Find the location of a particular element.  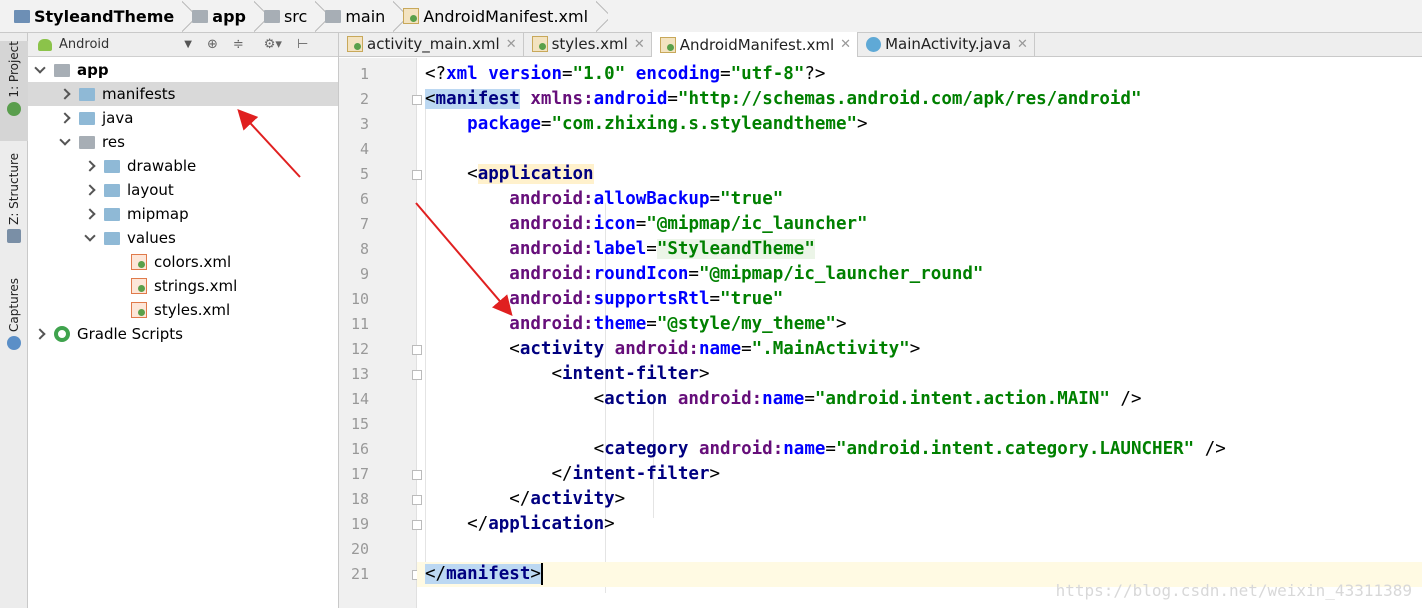

tree-item-label: Gradle Scripts is located at coordinates (130, 334).